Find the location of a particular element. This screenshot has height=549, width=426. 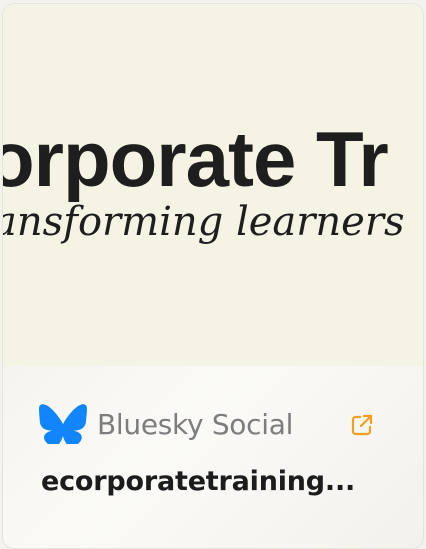

external-link-icon is located at coordinates (362, 425).